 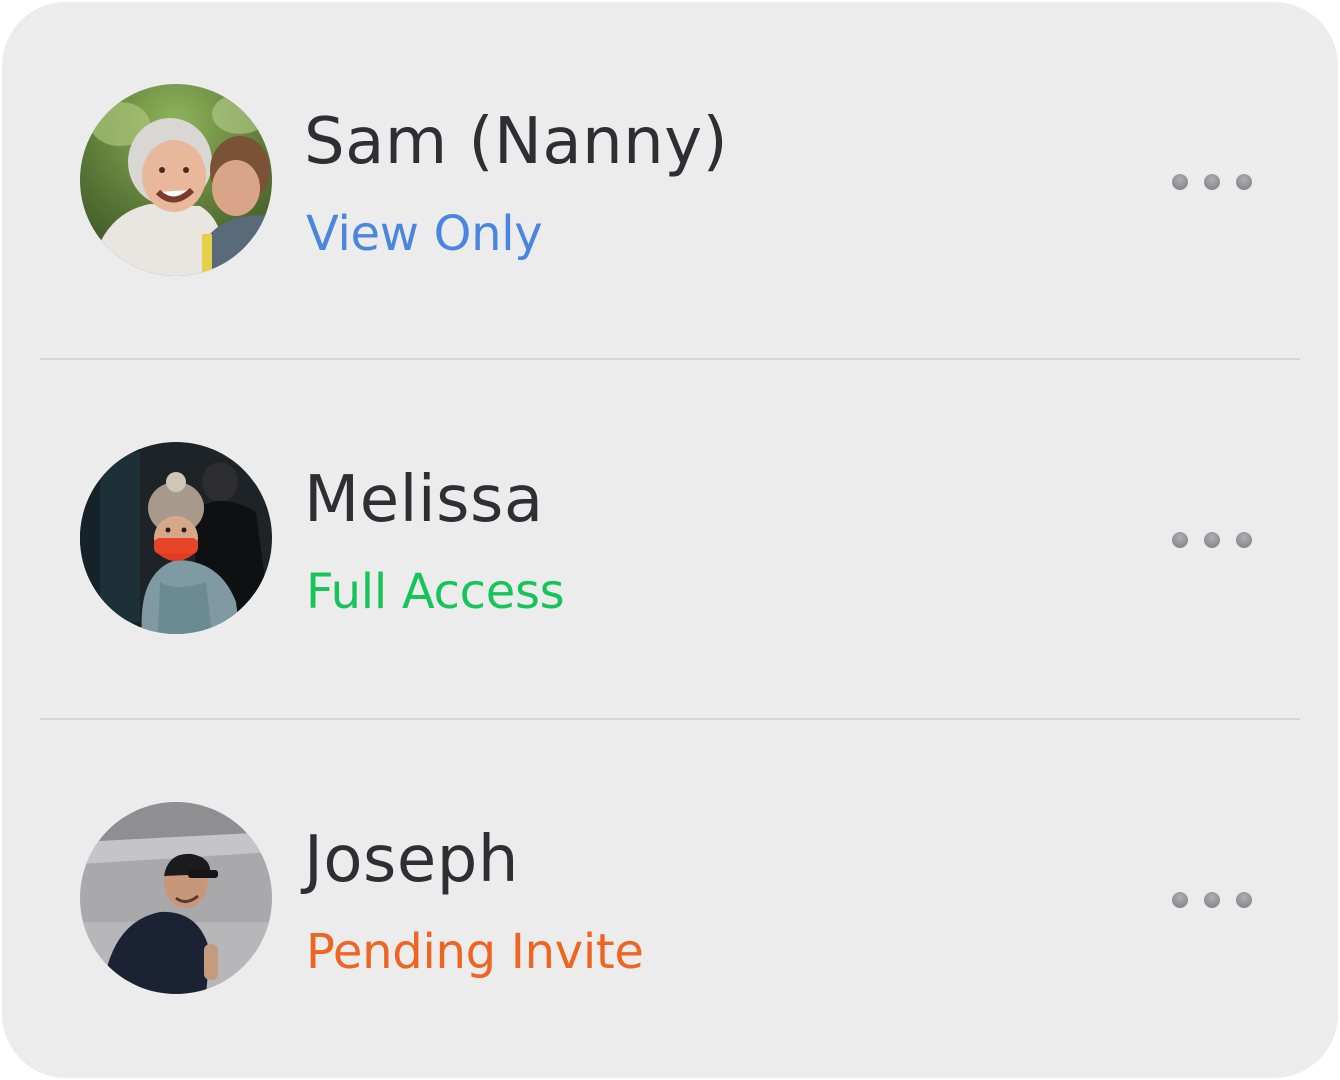 What do you see at coordinates (424, 500) in the screenshot?
I see `member-name: Melissa` at bounding box center [424, 500].